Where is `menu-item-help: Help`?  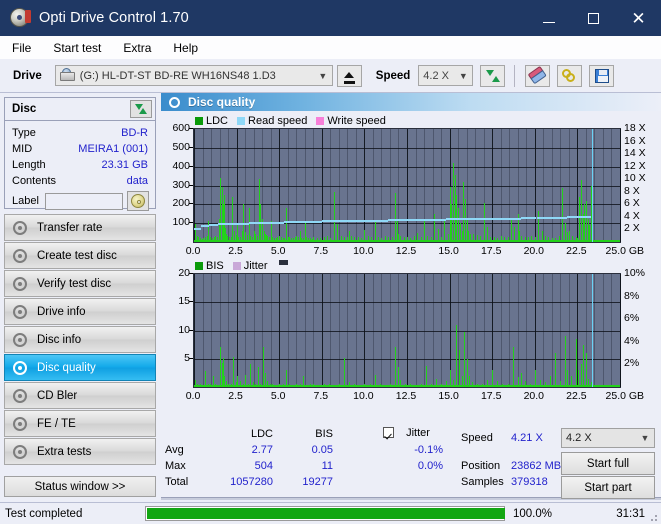
menu-item-help: Help is located at coordinates (185, 48).